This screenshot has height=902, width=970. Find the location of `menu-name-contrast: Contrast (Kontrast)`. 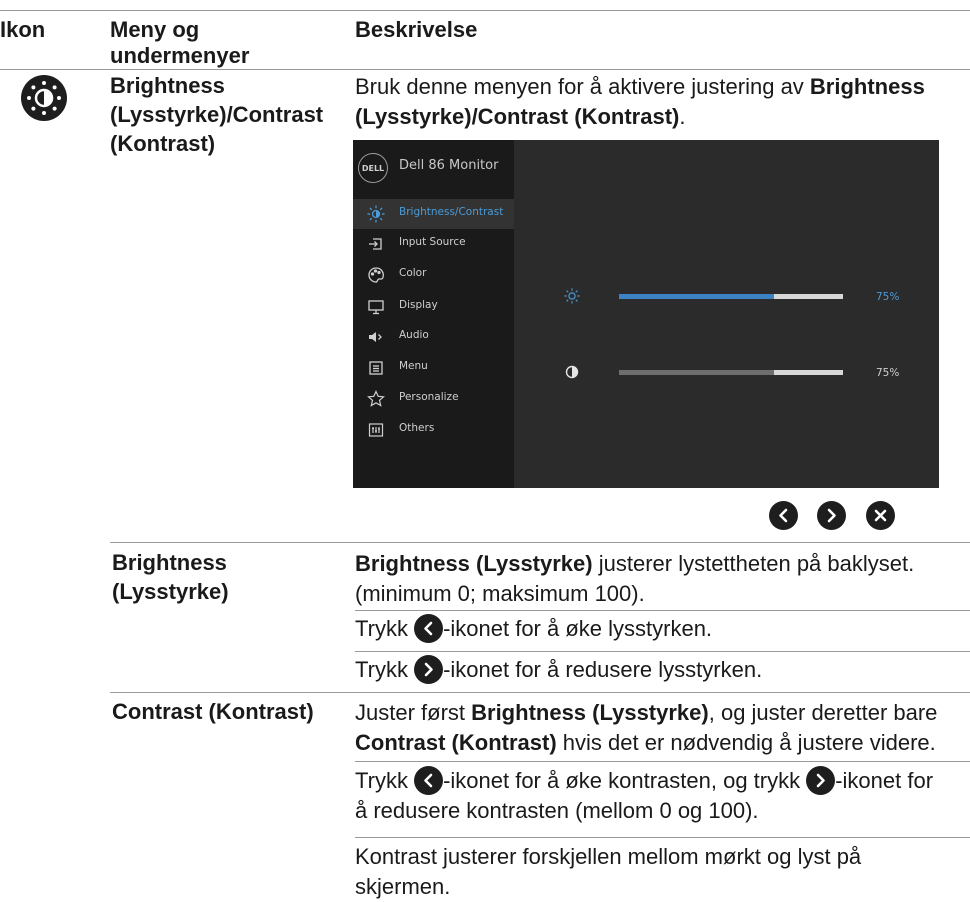

menu-name-contrast: Contrast (Kontrast) is located at coordinates (213, 711).